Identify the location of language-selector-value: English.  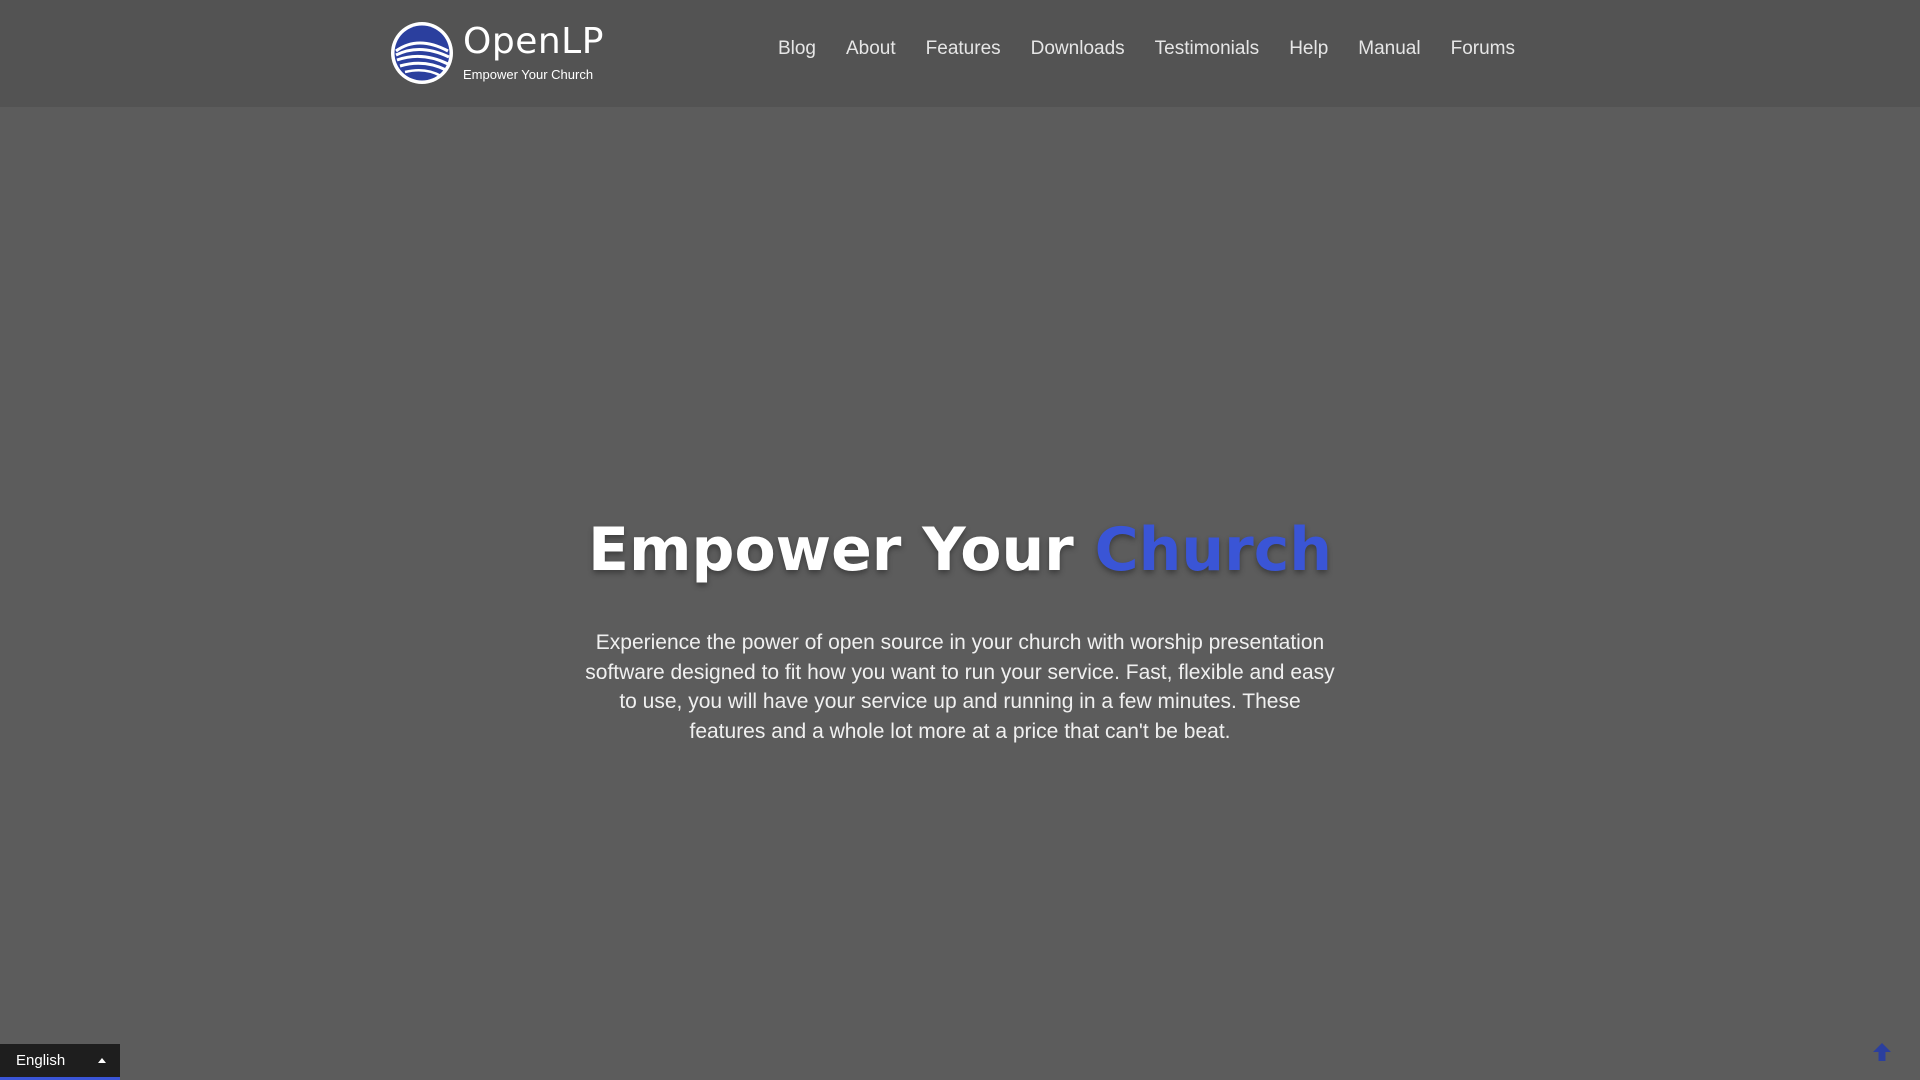
(41, 1060).